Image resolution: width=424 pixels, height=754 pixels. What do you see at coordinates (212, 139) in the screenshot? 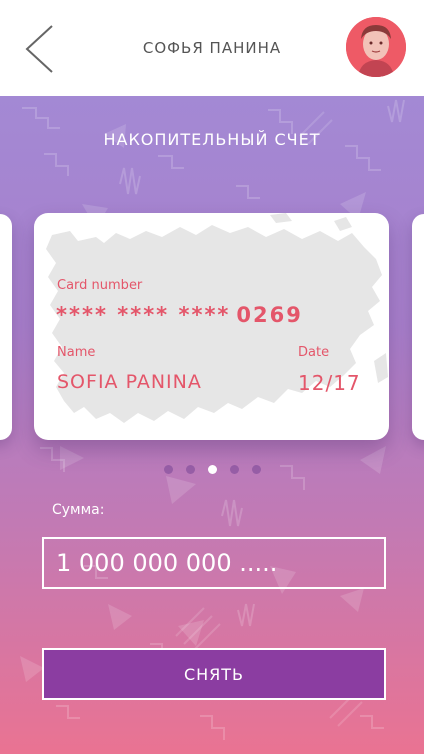
I see `account-title: НАКОПИТЕЛЬНЫЙ СЧЕТ` at bounding box center [212, 139].